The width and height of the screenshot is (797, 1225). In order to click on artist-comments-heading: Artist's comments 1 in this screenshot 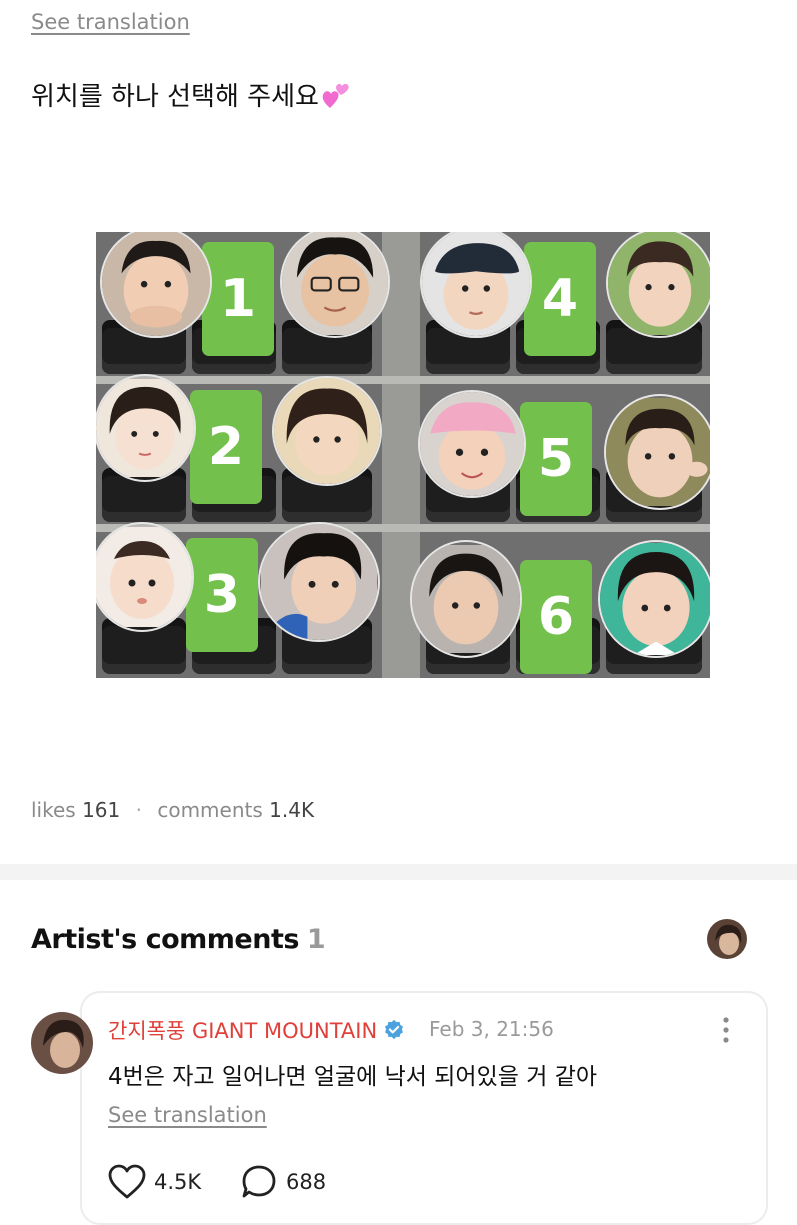, I will do `click(178, 939)`.